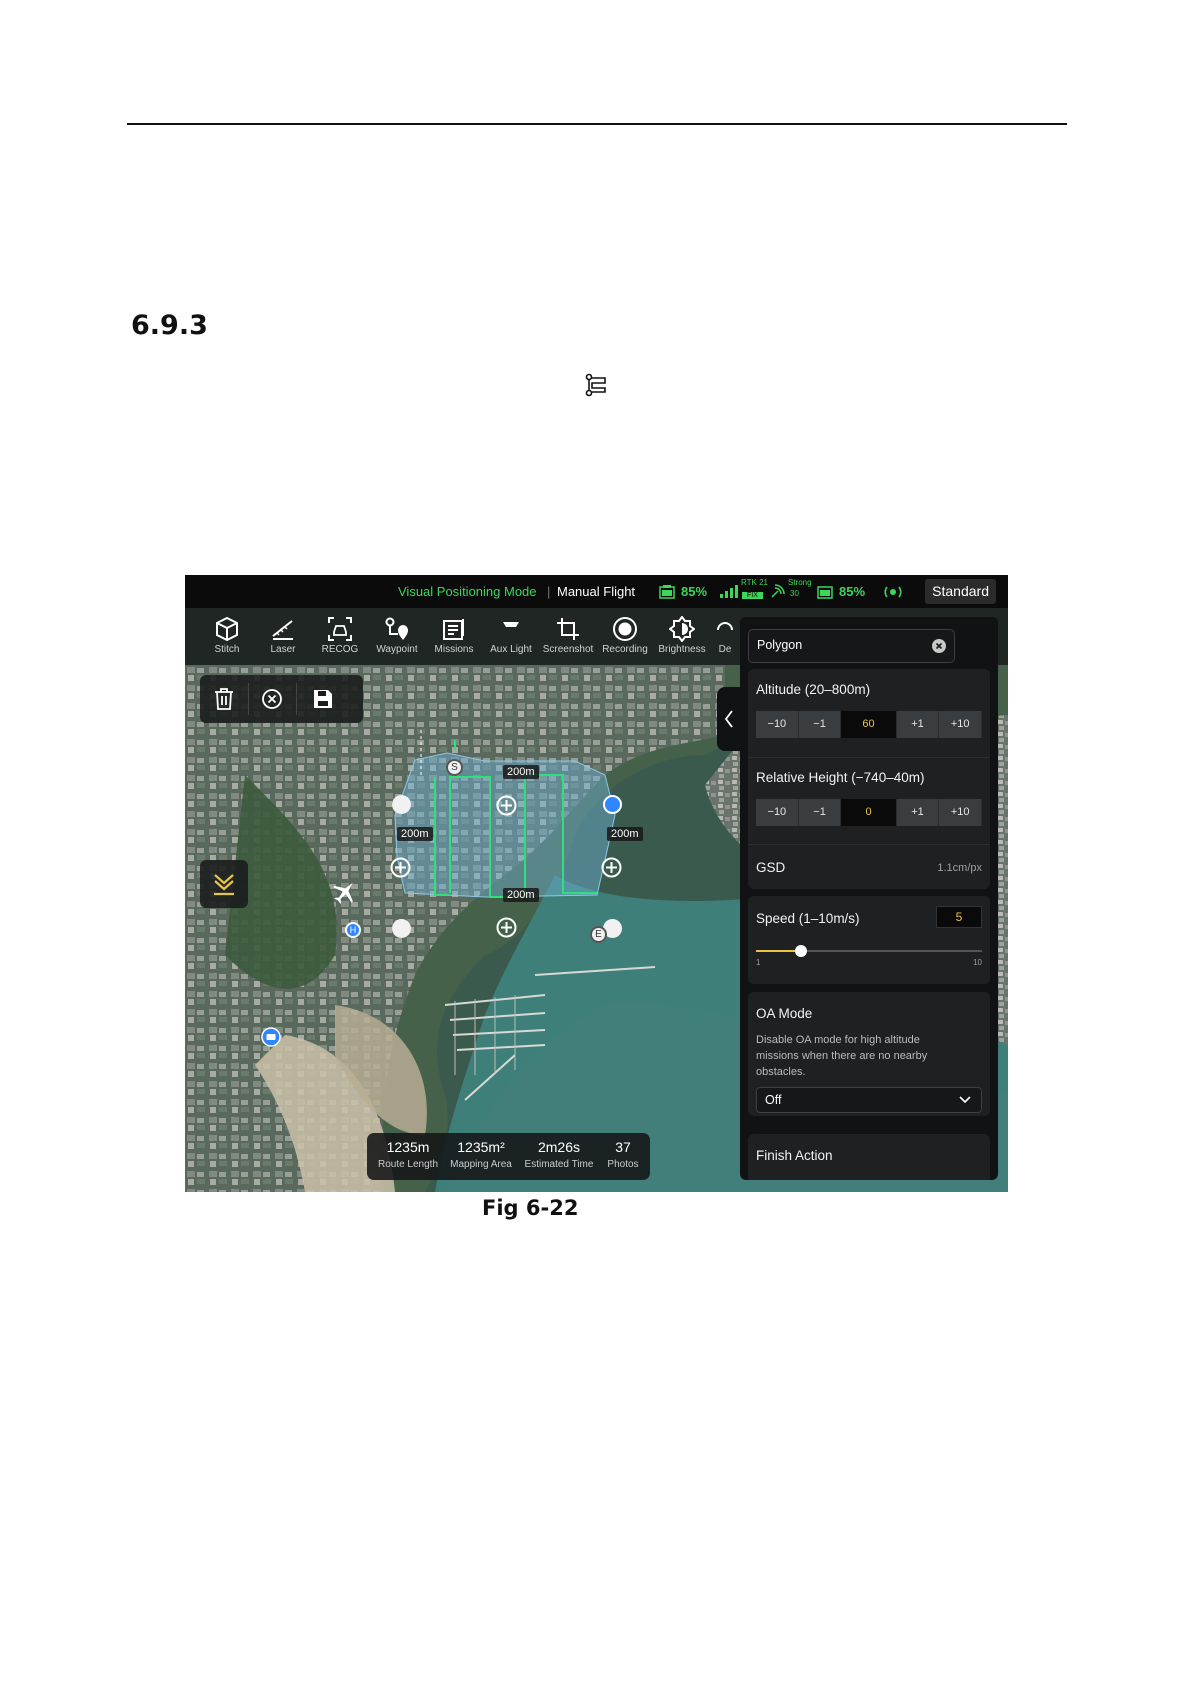  What do you see at coordinates (227, 629) in the screenshot?
I see `stitch-icon` at bounding box center [227, 629].